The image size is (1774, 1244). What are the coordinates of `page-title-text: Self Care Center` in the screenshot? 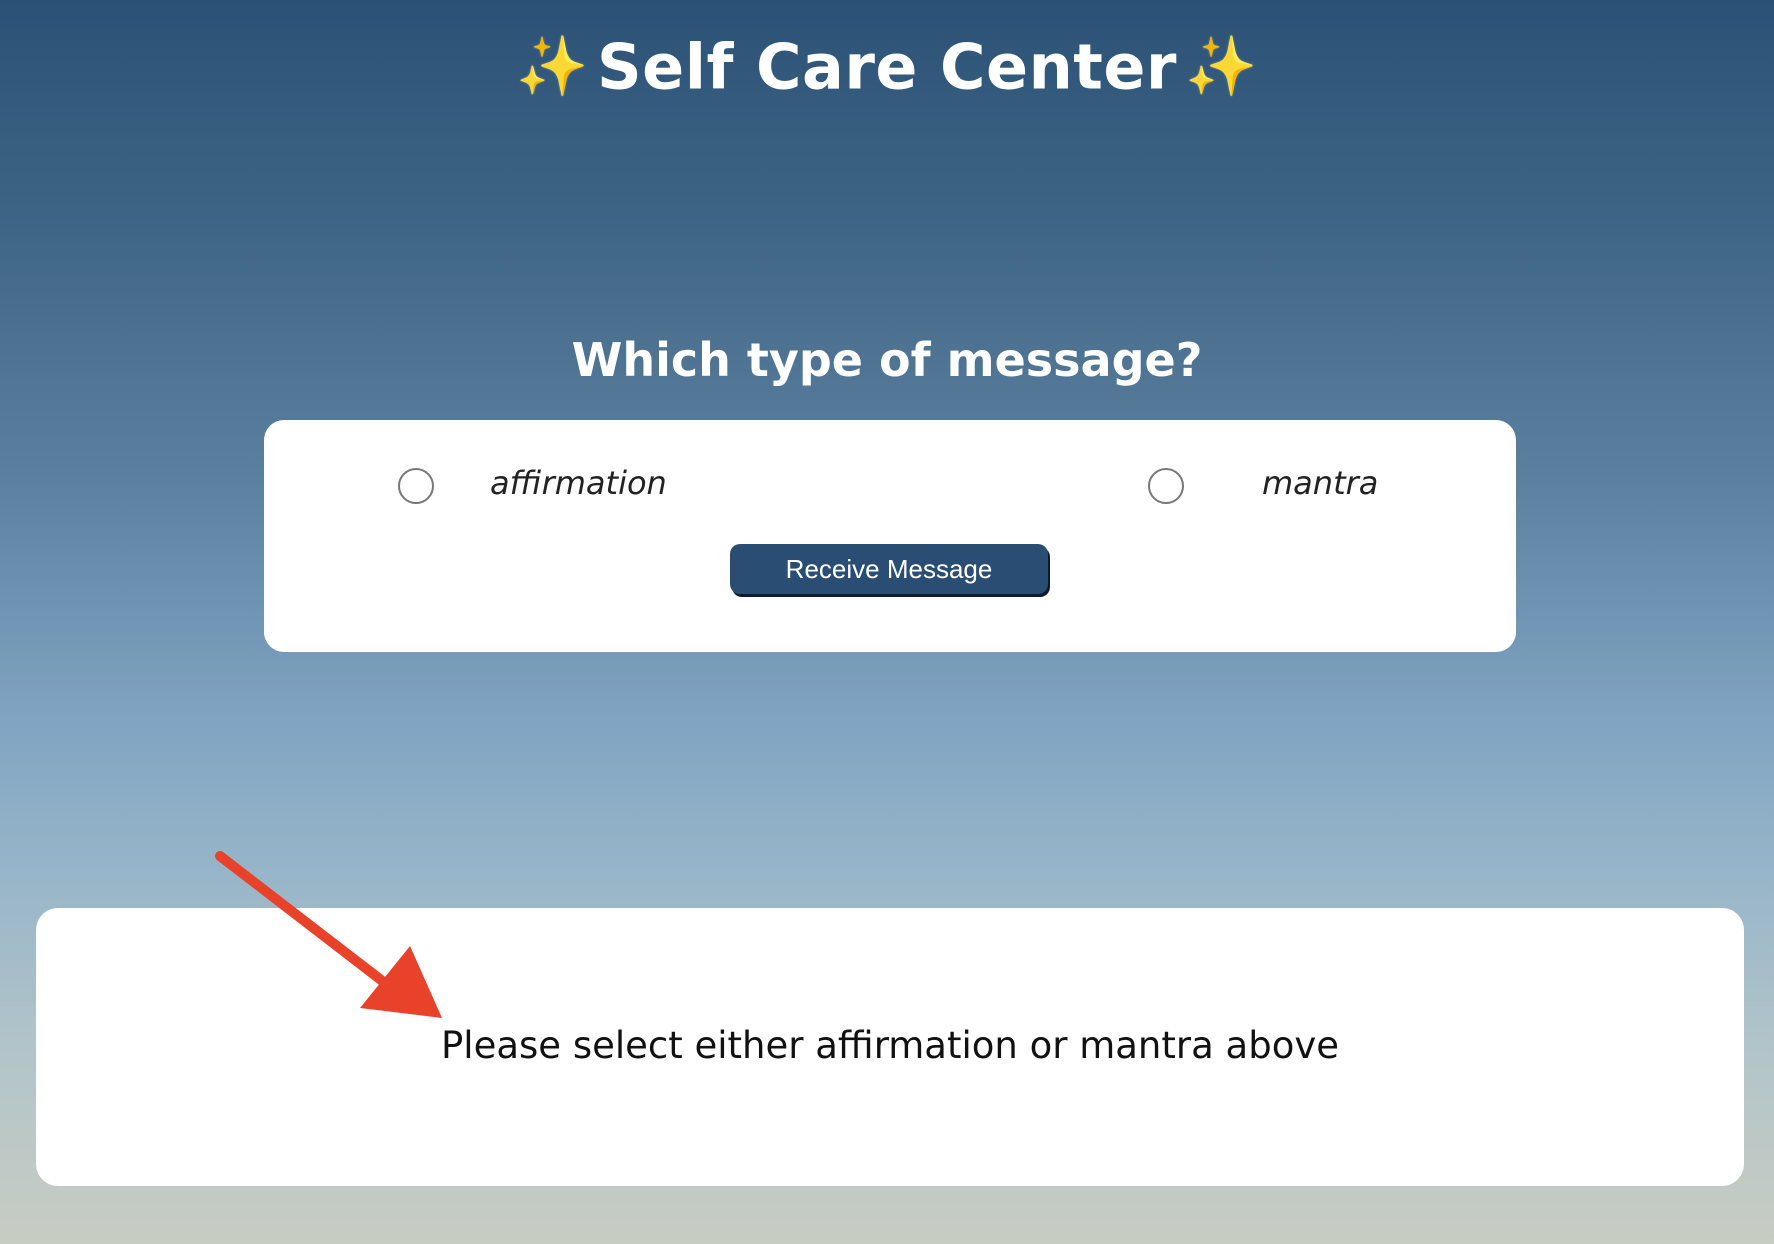 It's located at (887, 67).